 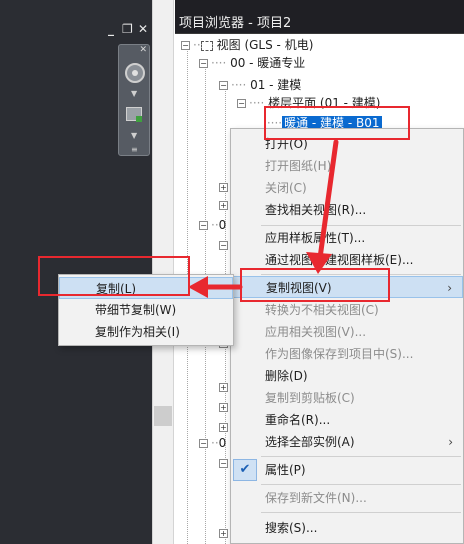 What do you see at coordinates (319, 17) in the screenshot?
I see `project-browser-title: 项目浏览器 - 项目2` at bounding box center [319, 17].